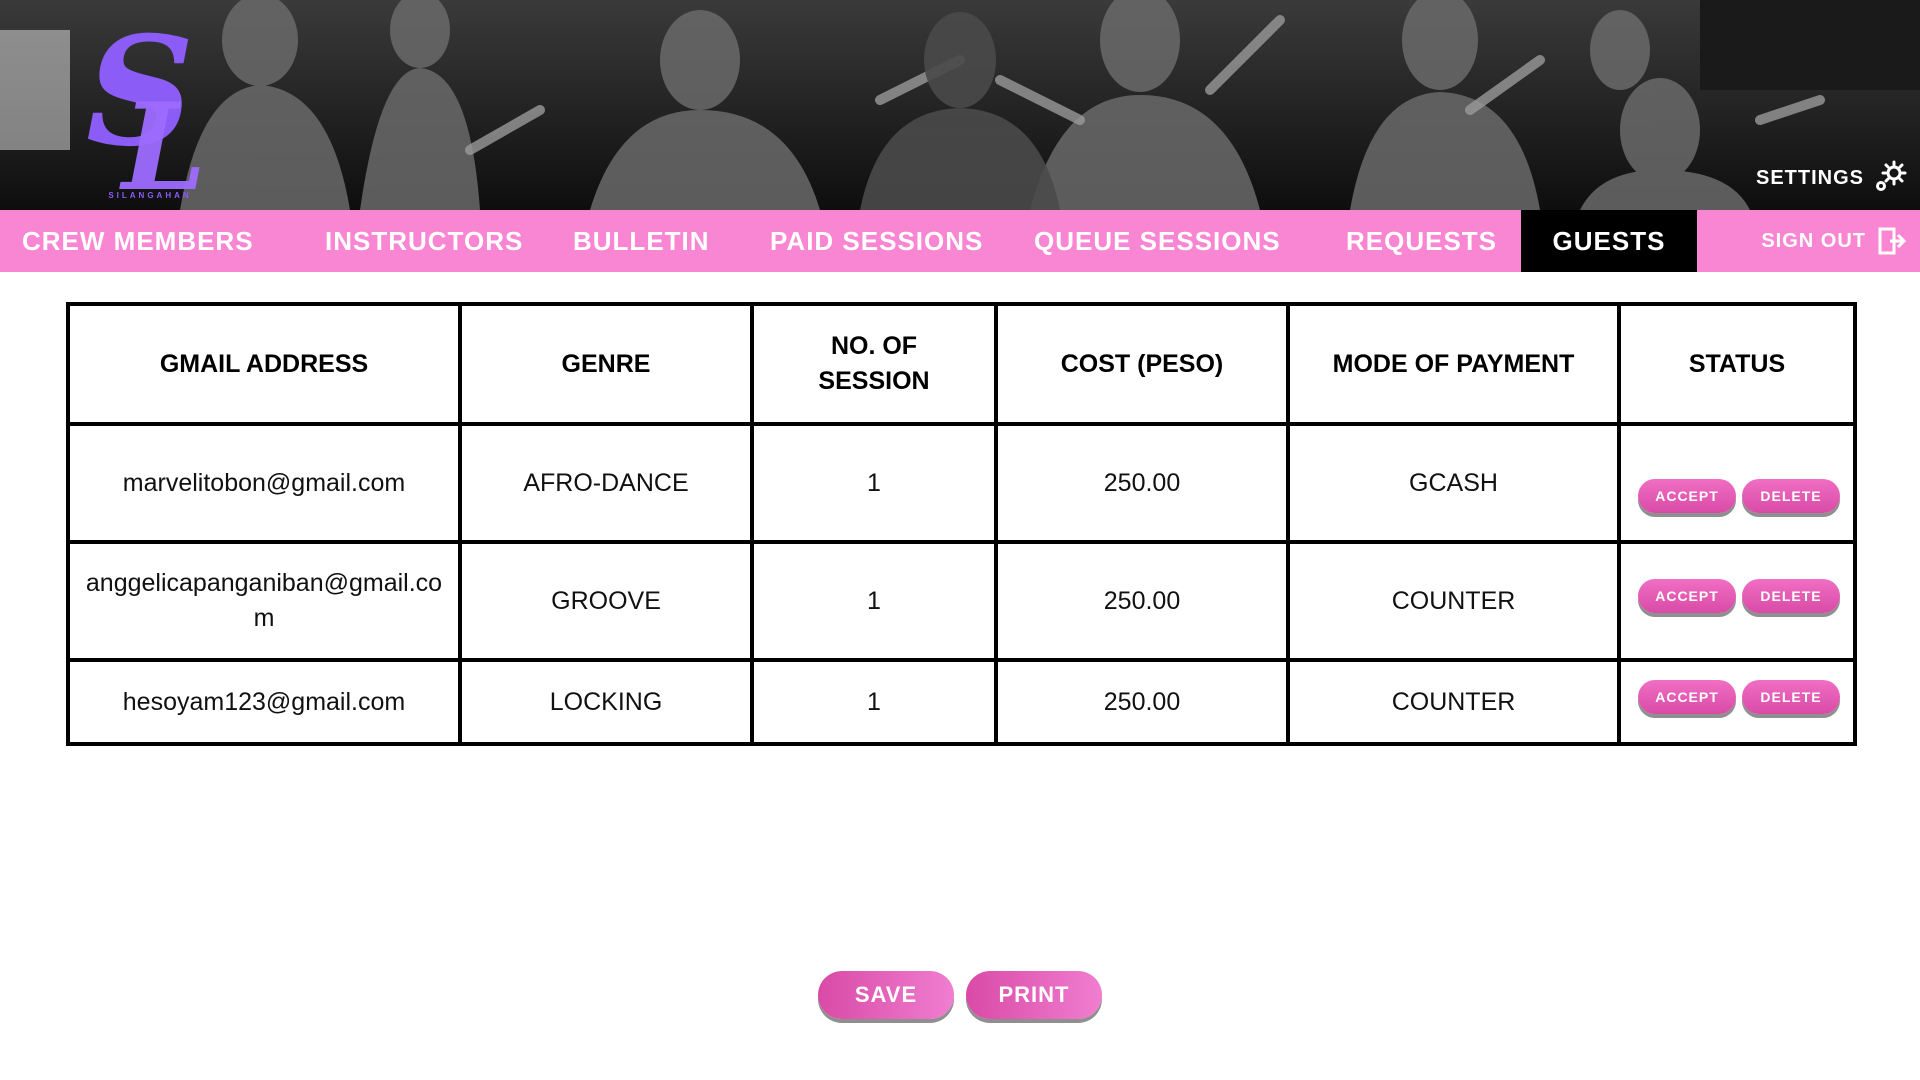  What do you see at coordinates (264, 702) in the screenshot?
I see `cell-email: hesoyam123@gmail.com` at bounding box center [264, 702].